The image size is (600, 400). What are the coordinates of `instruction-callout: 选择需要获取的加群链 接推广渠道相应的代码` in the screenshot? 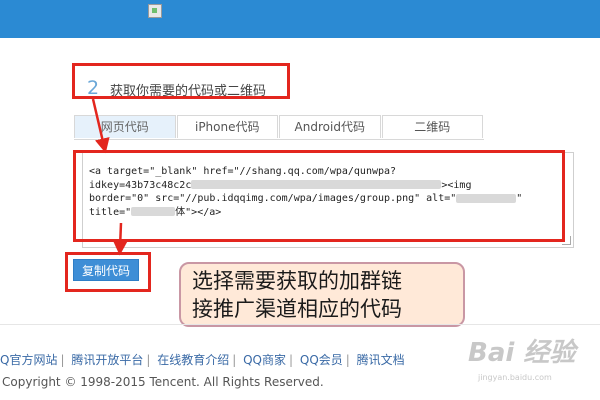 It's located at (322, 294).